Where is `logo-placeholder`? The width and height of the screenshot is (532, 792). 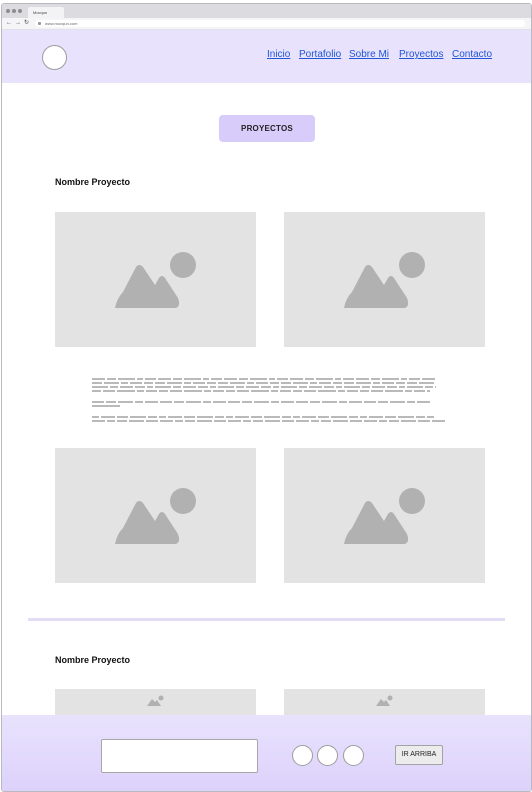 logo-placeholder is located at coordinates (54, 57).